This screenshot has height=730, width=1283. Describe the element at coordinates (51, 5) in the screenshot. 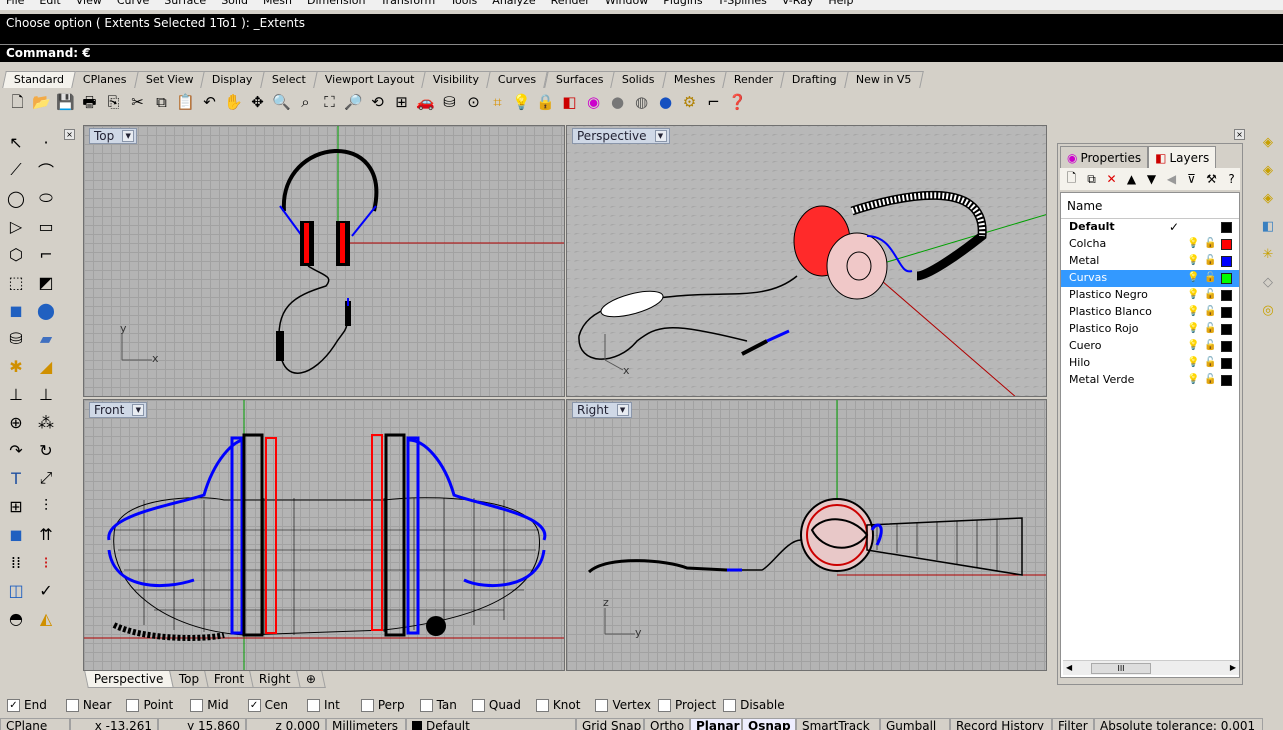

I see `menu-edit: Edit` at that location.